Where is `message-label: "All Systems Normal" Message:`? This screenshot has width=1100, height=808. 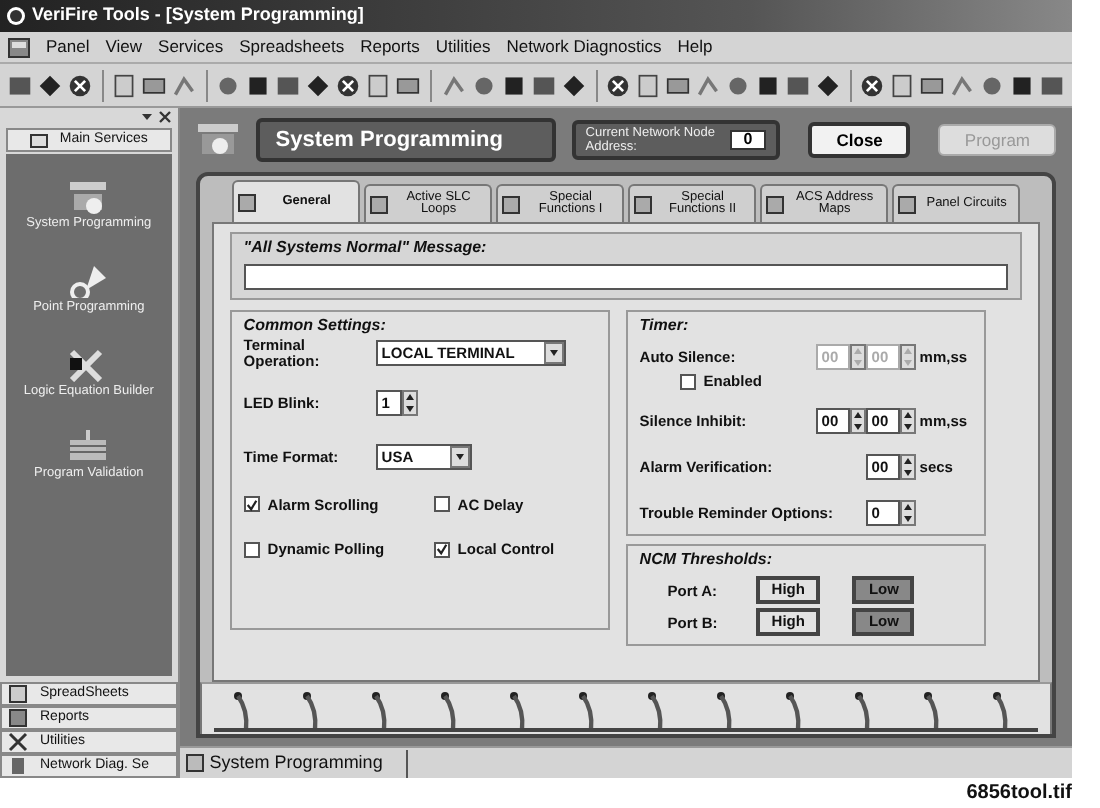
message-label: "All Systems Normal" Message: is located at coordinates (366, 248).